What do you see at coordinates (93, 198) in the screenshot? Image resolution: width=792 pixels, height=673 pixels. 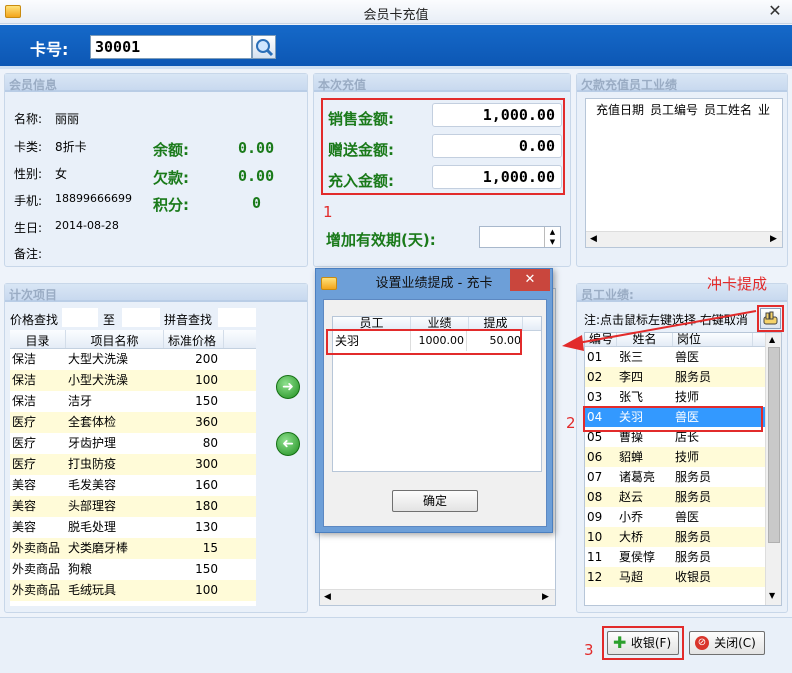 I see `phone-value: 18899666699` at bounding box center [93, 198].